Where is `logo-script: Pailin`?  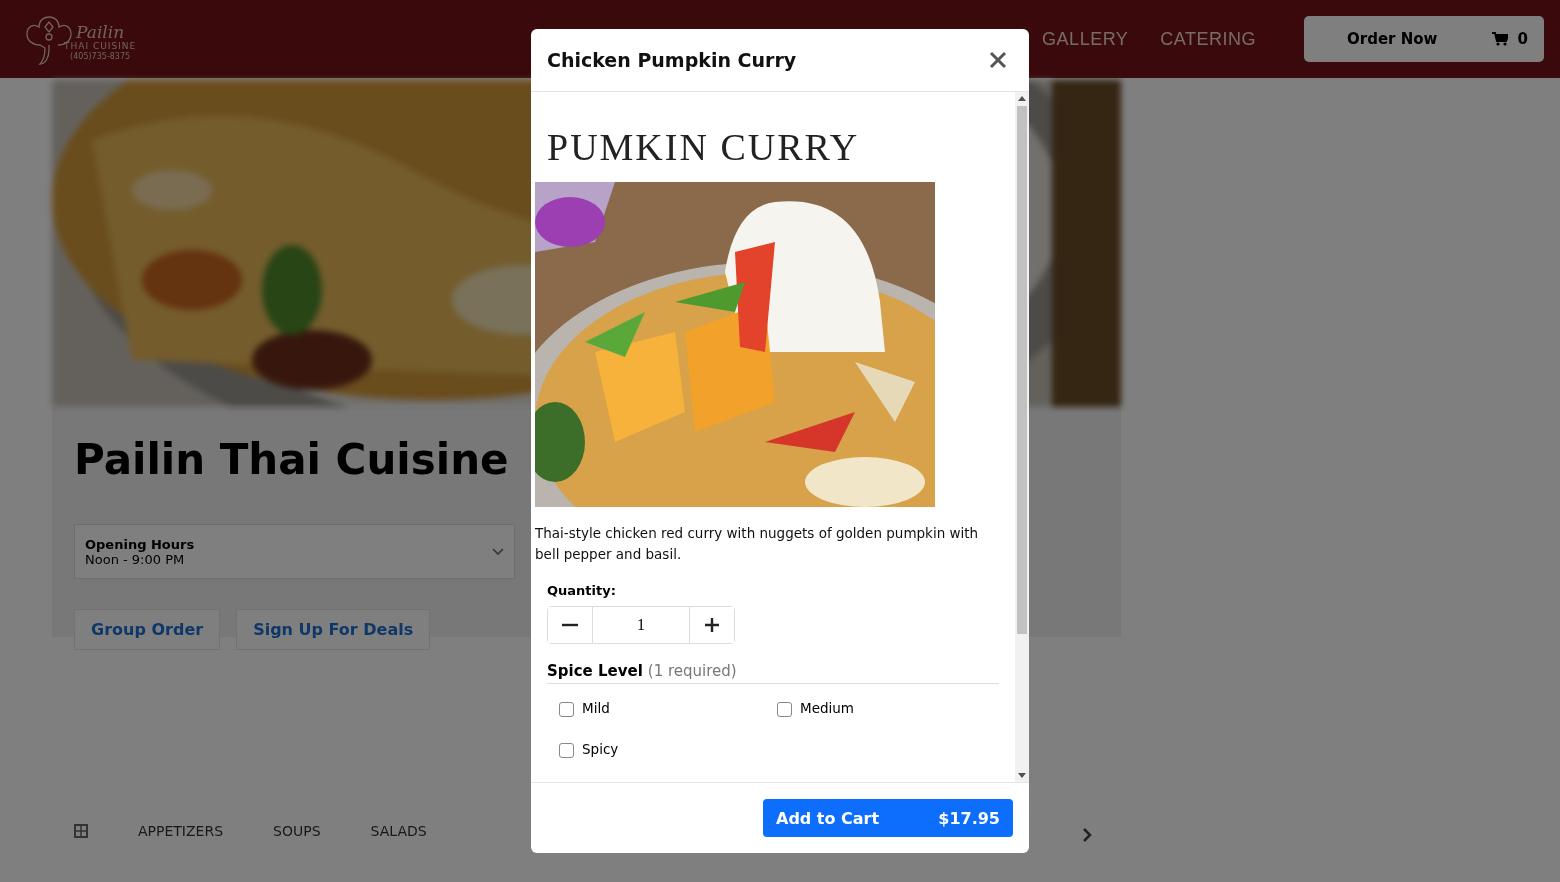
logo-script: Pailin is located at coordinates (100, 31).